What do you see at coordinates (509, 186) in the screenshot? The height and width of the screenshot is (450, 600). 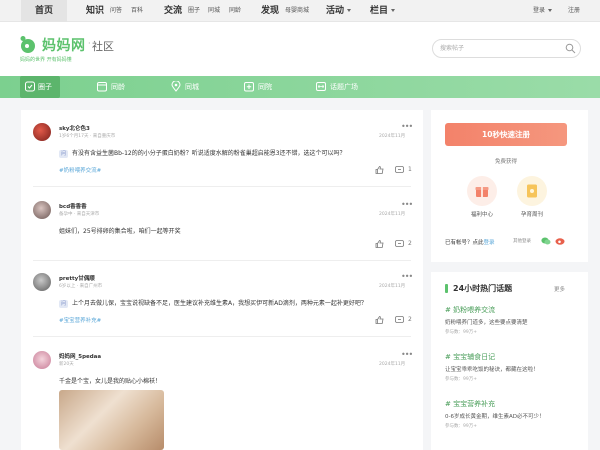 I see `register-card: 10秒快速注册 免费获得 福利中心 孕育周刊 已有帐号？点此登录 其他登录` at bounding box center [509, 186].